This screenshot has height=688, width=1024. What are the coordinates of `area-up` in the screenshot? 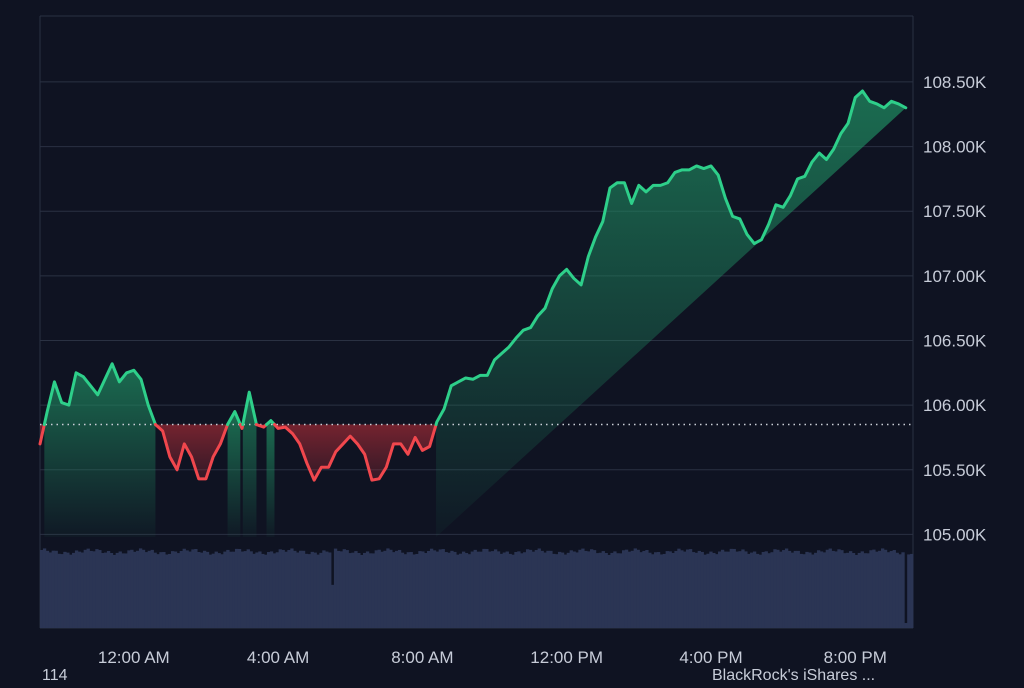 It's located at (271, 479).